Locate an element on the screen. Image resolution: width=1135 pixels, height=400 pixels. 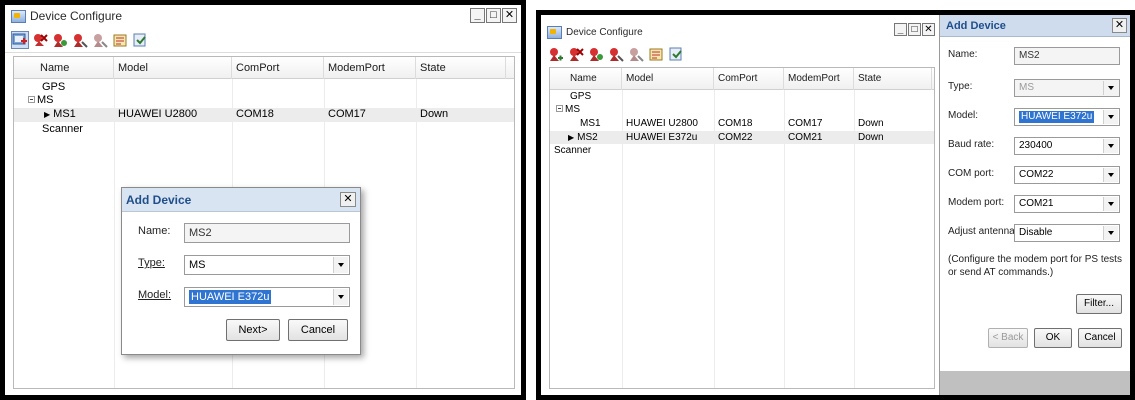
window-controls: _ □ ✕ is located at coordinates (914, 29).